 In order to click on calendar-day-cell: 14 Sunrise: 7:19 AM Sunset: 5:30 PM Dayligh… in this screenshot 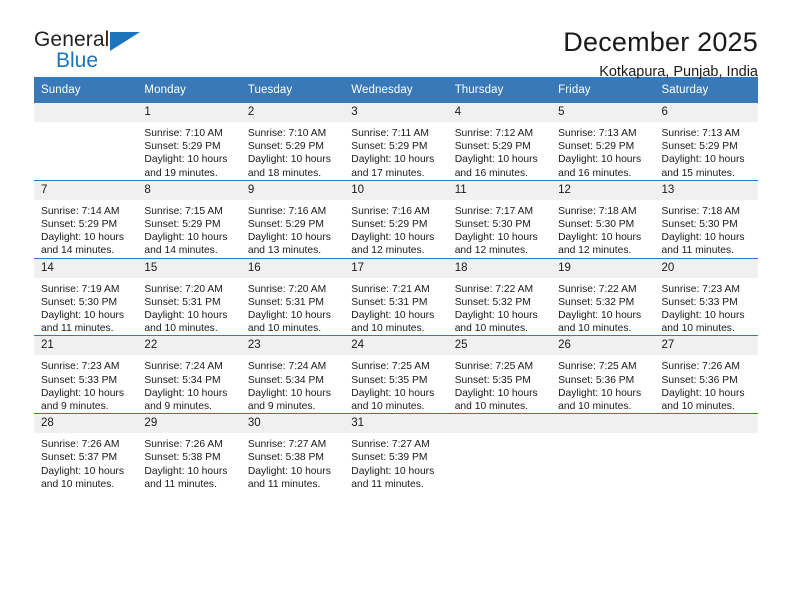, I will do `click(86, 296)`.